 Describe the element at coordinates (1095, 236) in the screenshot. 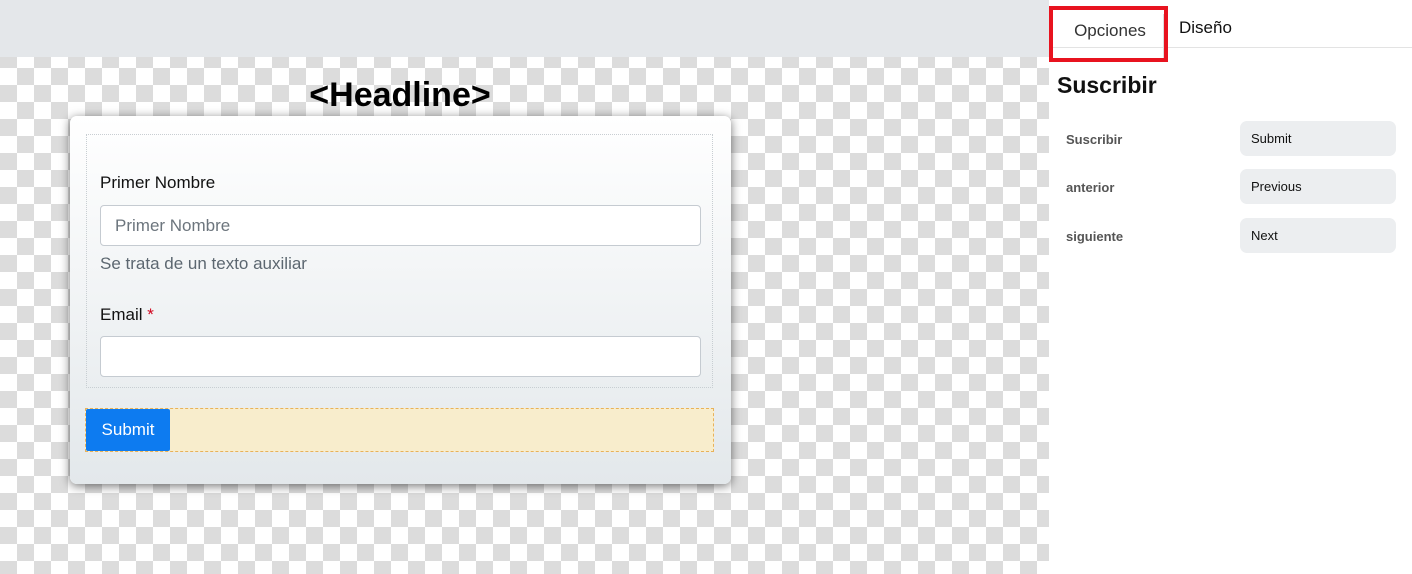

I see `property-label-next: siguiente` at that location.